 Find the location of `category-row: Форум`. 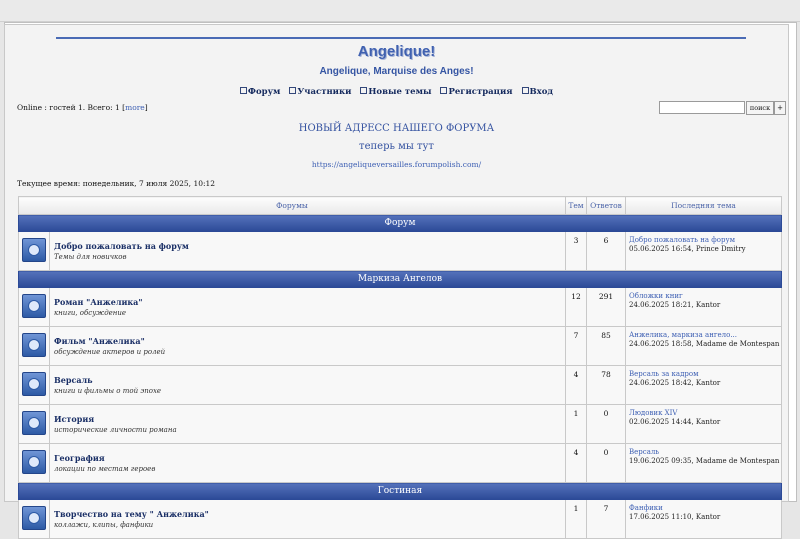

category-row: Форум is located at coordinates (400, 223).